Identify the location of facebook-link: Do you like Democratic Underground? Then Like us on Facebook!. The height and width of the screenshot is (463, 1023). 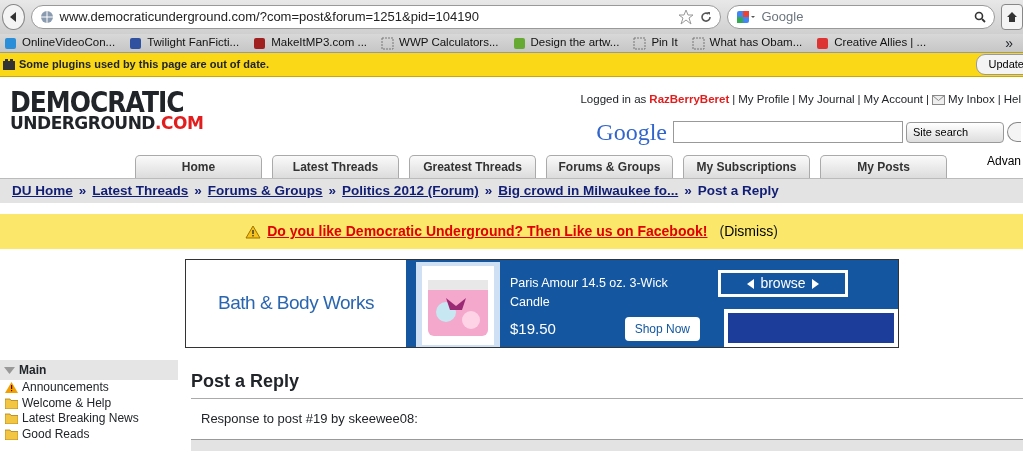
(487, 231).